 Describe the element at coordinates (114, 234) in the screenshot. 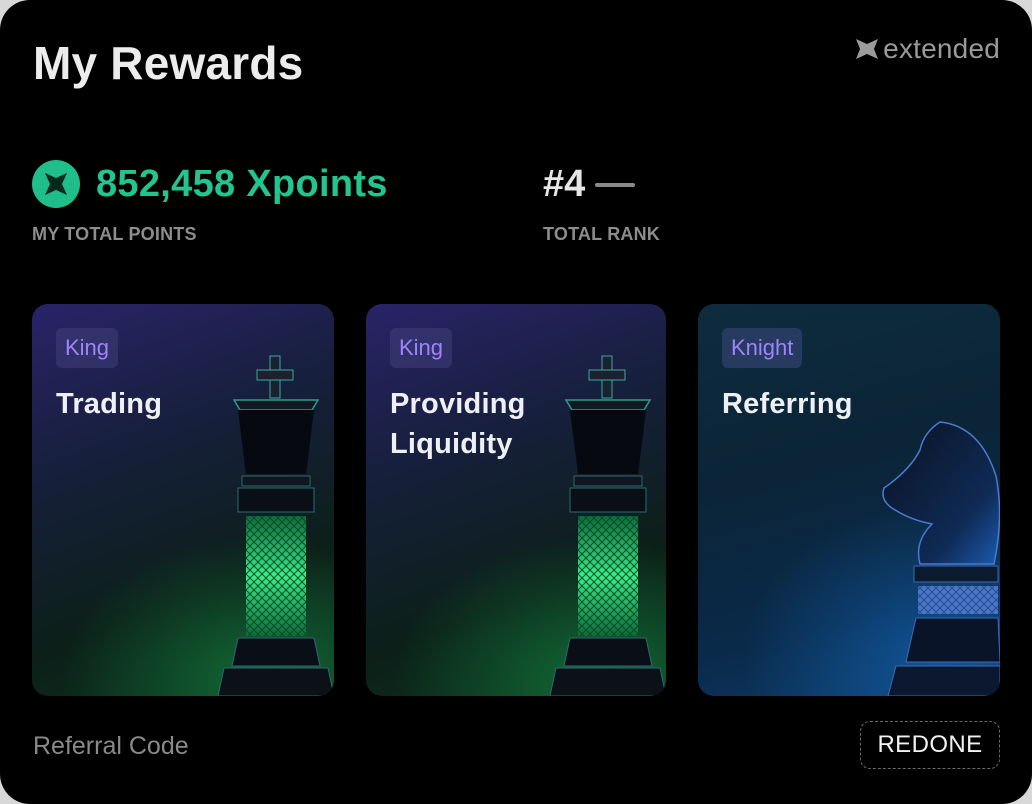

I see `total-points-label: MY TOTAL POINTS` at that location.